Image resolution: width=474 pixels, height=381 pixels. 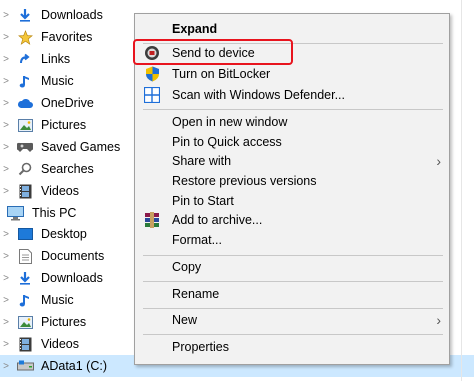 I want to click on menu-item-label: Pin to Start, so click(x=203, y=201).